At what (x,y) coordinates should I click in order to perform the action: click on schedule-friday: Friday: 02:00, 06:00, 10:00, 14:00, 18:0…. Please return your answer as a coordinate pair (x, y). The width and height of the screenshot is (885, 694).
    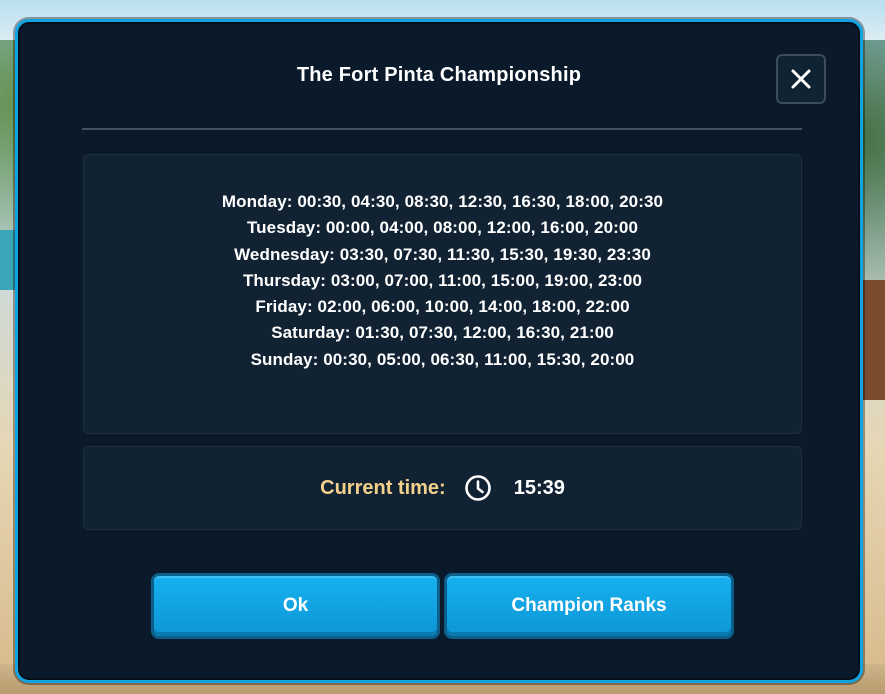
    Looking at the image, I should click on (442, 307).